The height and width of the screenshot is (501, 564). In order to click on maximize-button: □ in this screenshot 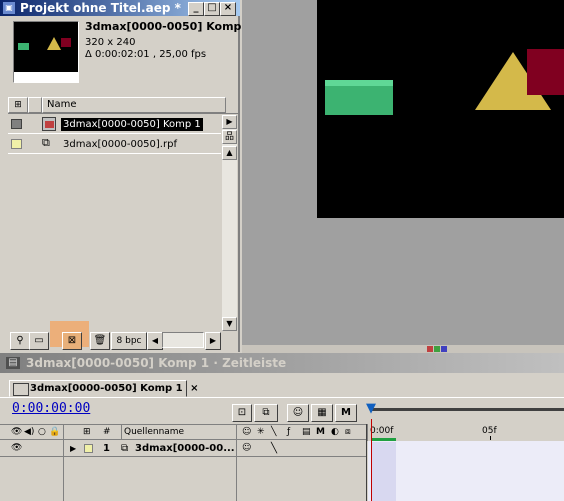, I will do `click(212, 9)`.